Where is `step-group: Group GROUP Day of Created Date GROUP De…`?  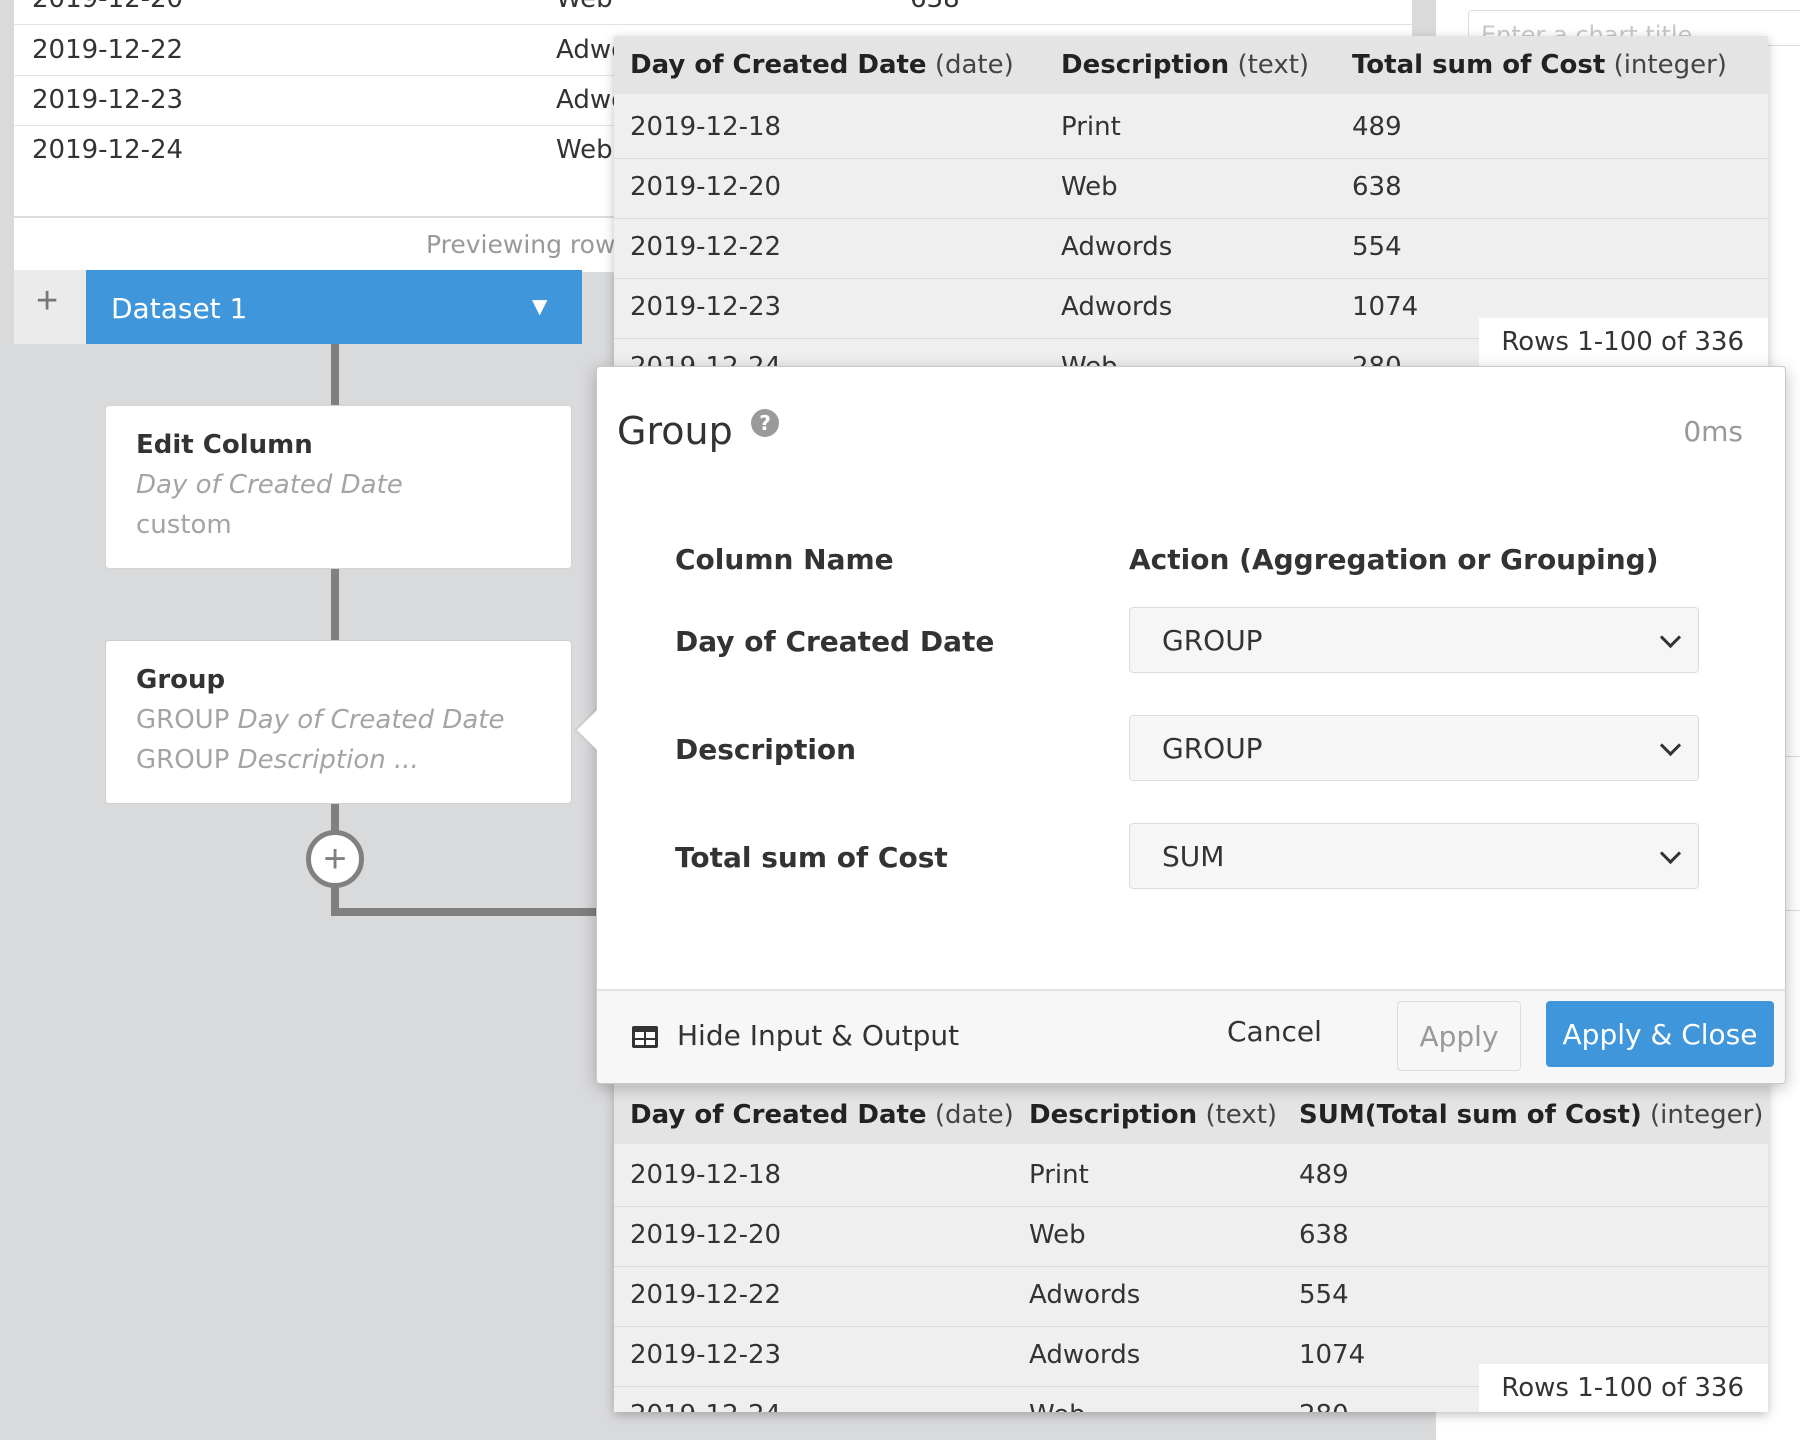 step-group: Group GROUP Day of Created Date GROUP De… is located at coordinates (338, 722).